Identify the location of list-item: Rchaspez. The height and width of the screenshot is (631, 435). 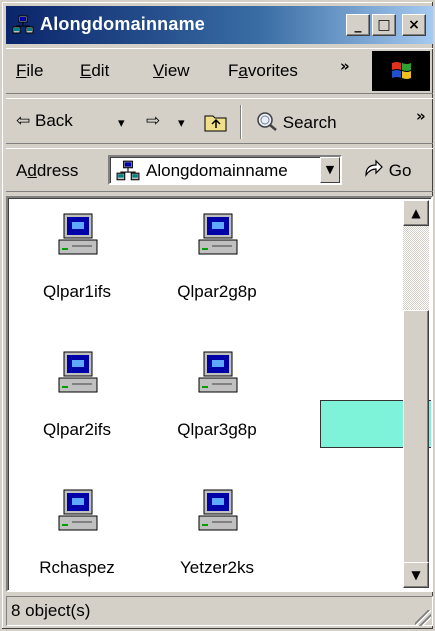
(77, 538).